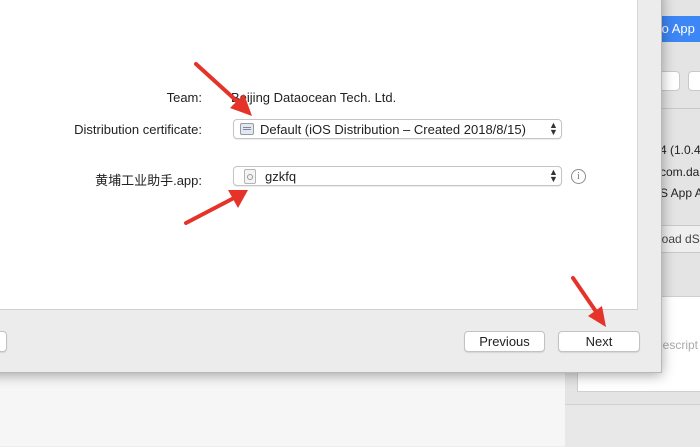  What do you see at coordinates (216, 207) in the screenshot?
I see `arrow-to-profile` at bounding box center [216, 207].